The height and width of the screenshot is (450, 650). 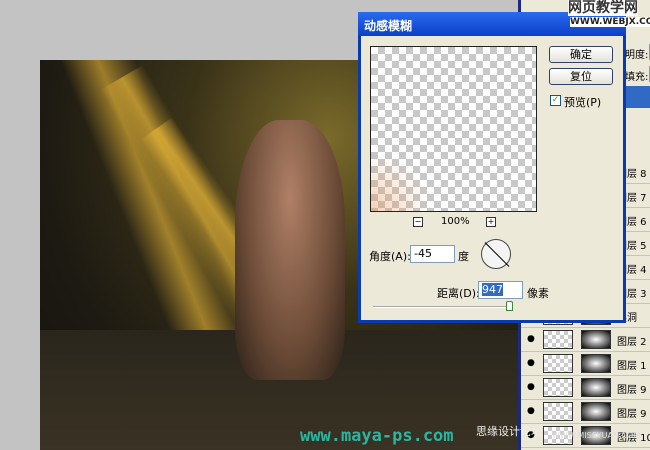 I want to click on man-figure, so click(x=290, y=250).